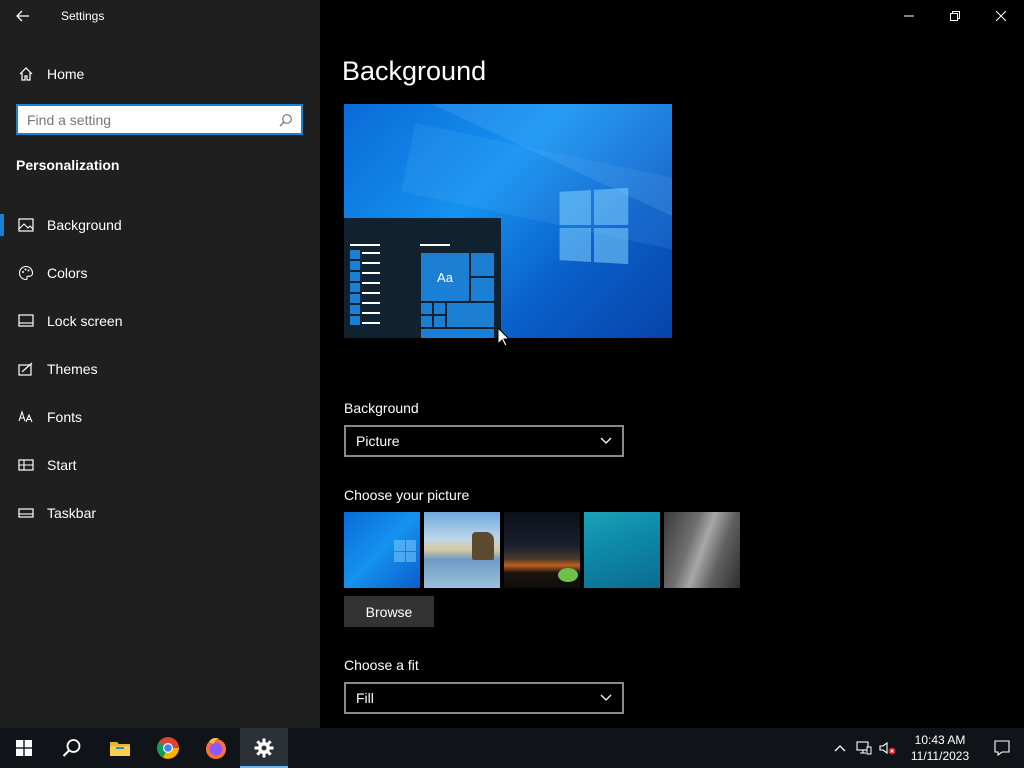 The width and height of the screenshot is (1024, 768). Describe the element at coordinates (26, 465) in the screenshot. I see `start-icon` at that location.